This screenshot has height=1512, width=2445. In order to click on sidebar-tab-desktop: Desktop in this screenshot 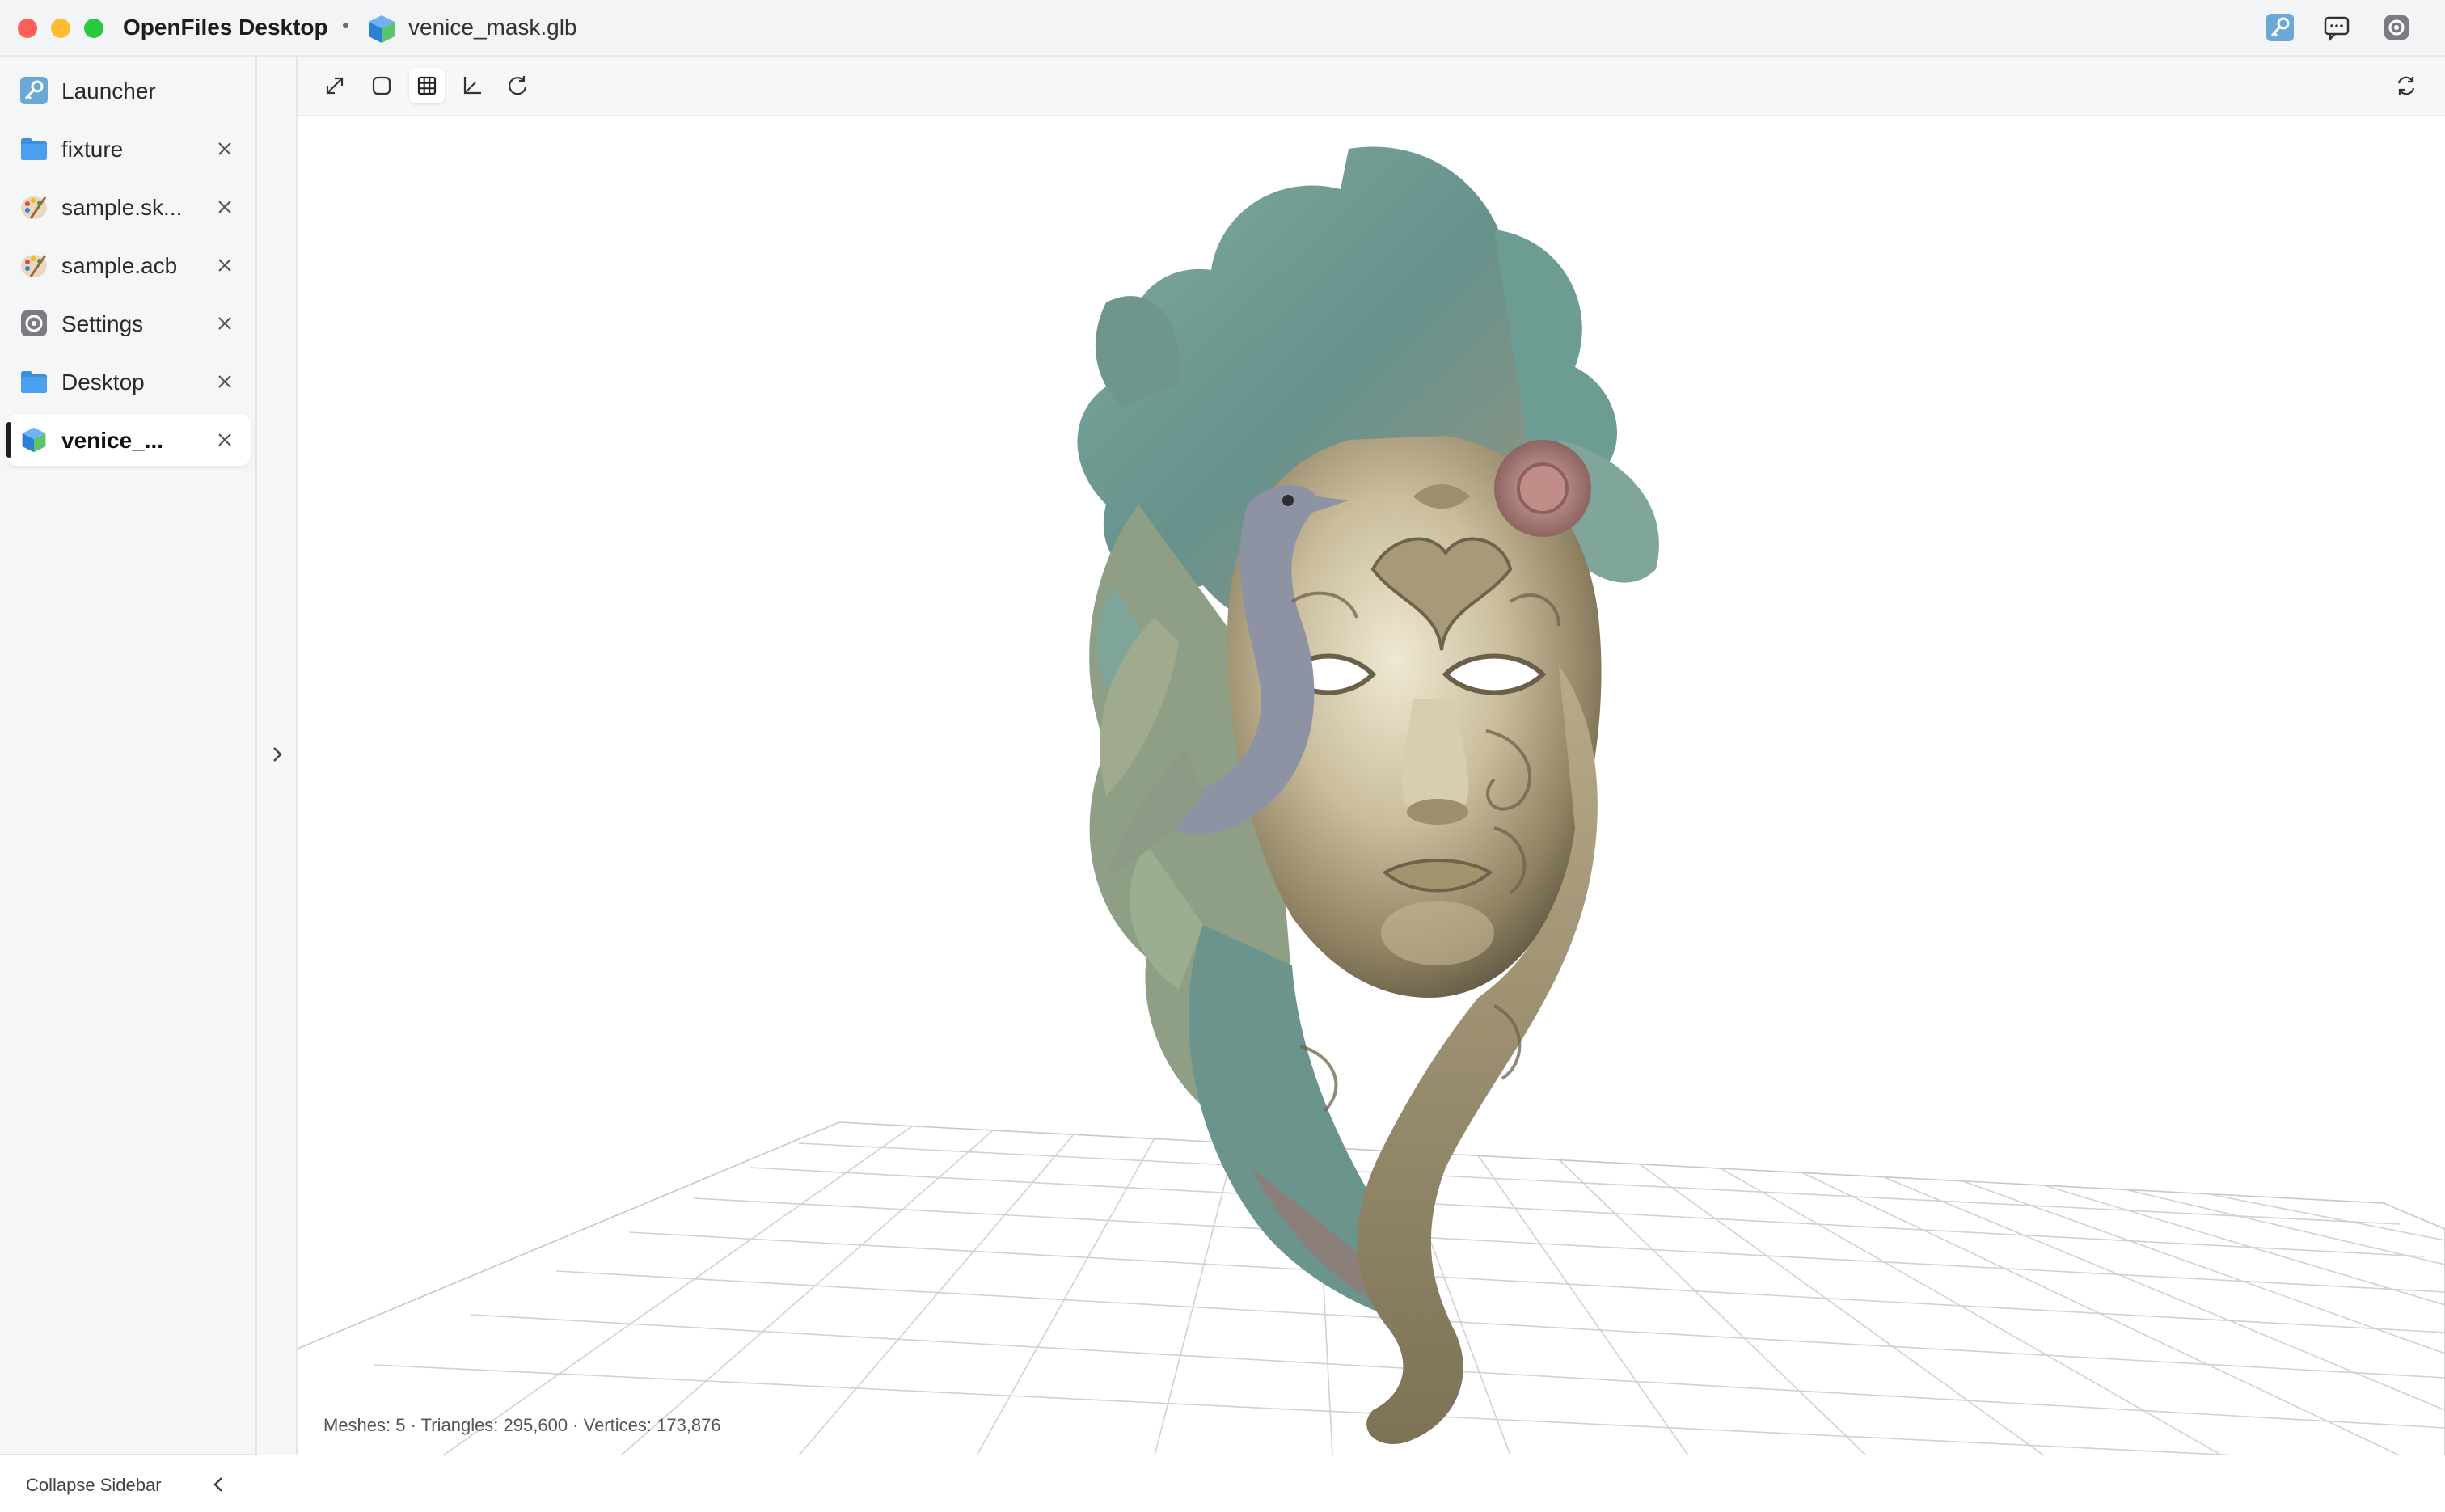, I will do `click(128, 382)`.